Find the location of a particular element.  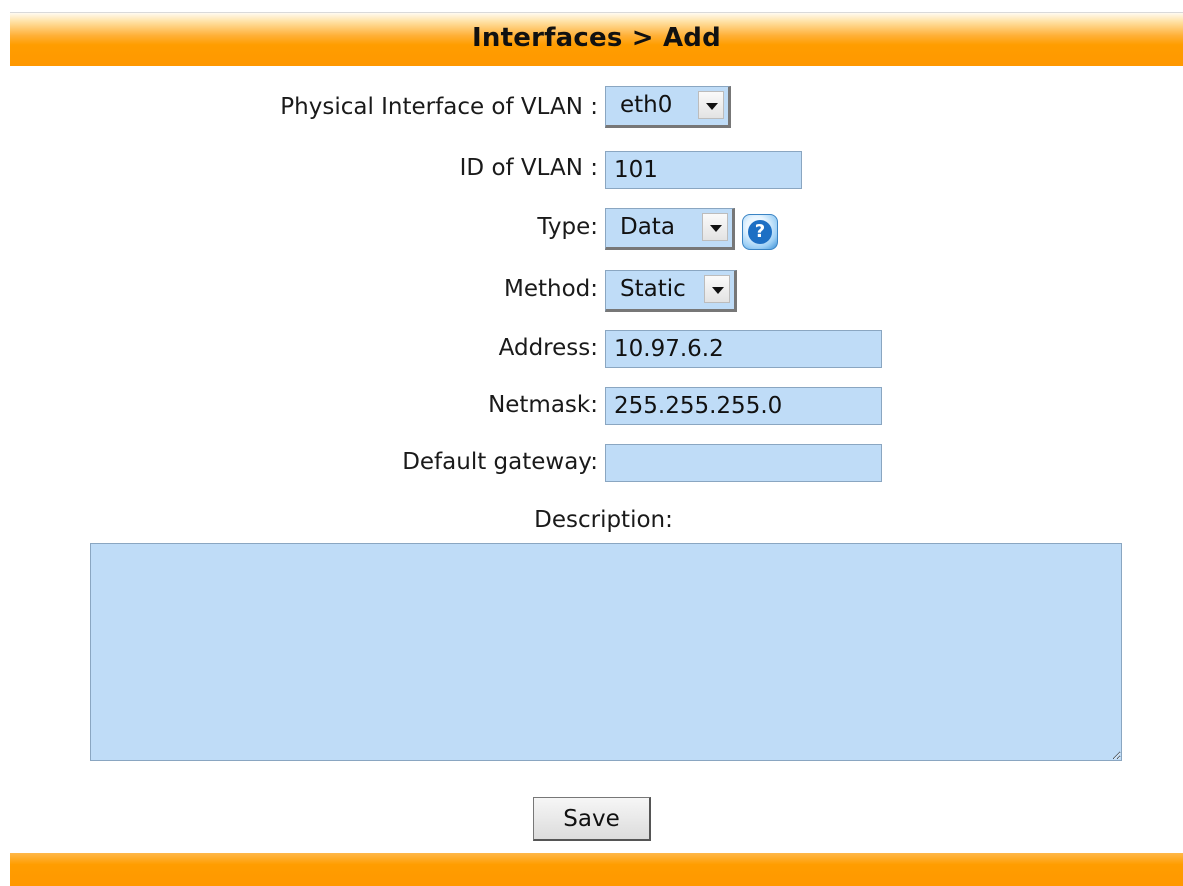

netmask-input is located at coordinates (743, 406).